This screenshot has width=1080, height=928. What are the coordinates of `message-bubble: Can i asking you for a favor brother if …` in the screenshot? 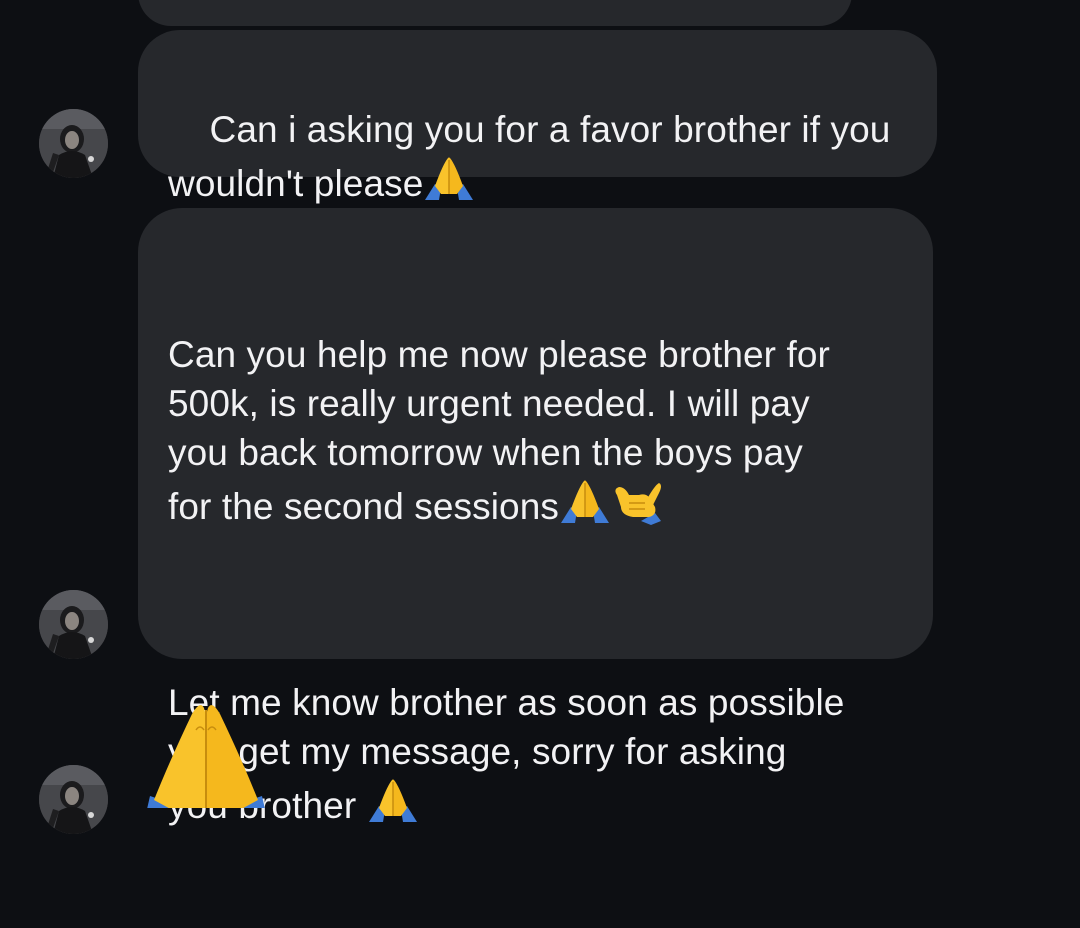 It's located at (537, 117).